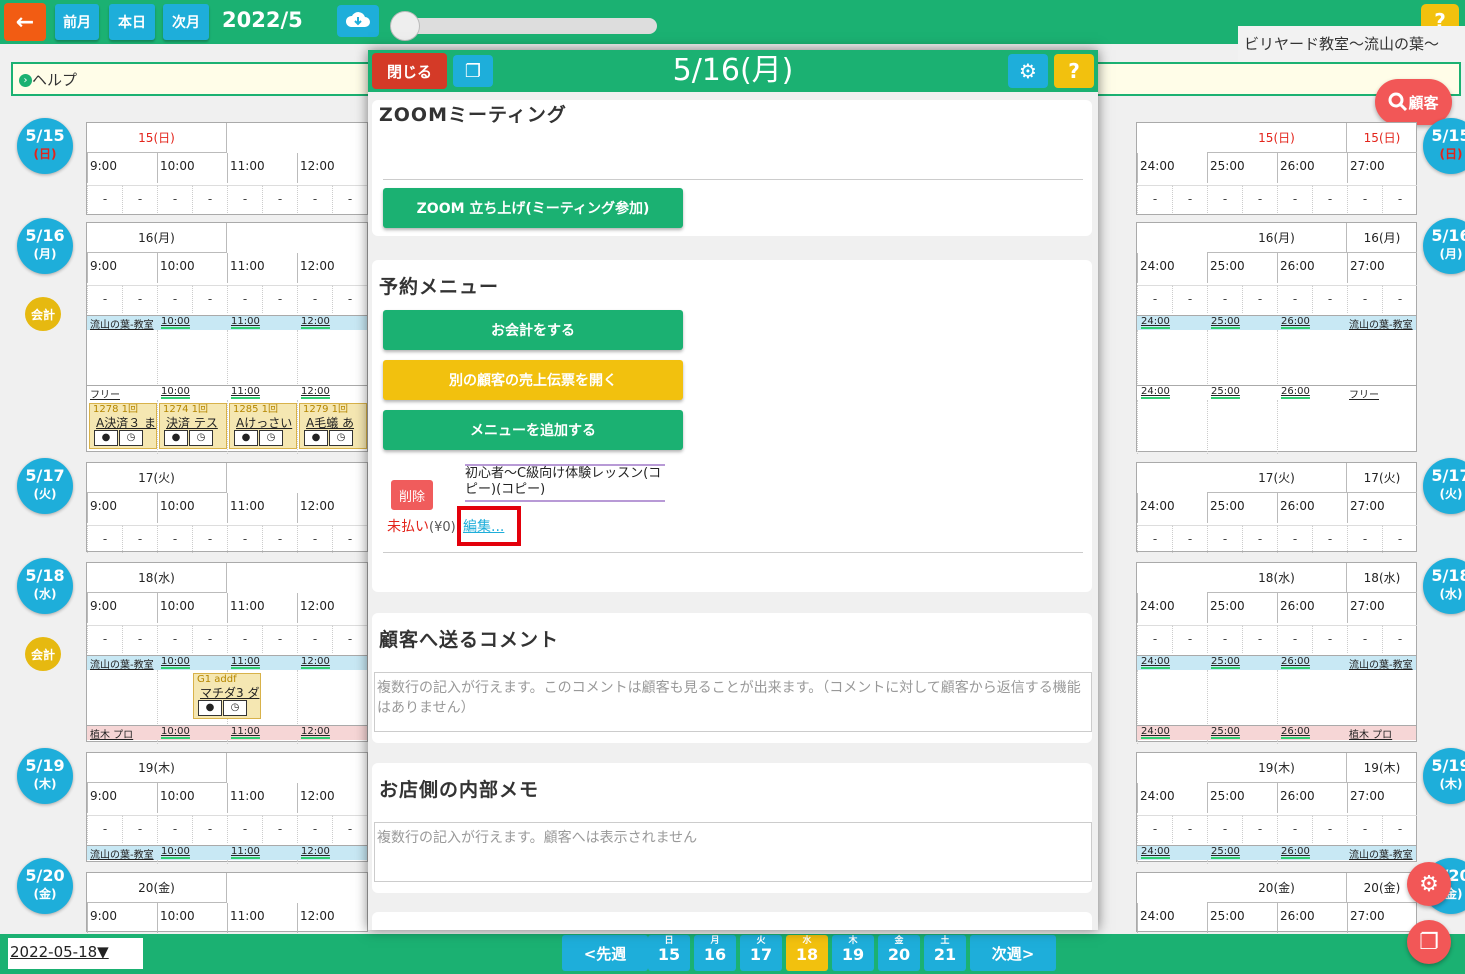 This screenshot has width=1465, height=974. What do you see at coordinates (123, 426) in the screenshot?
I see `booking-card: 1278 1回 A決済３ ま ● ◷` at bounding box center [123, 426].